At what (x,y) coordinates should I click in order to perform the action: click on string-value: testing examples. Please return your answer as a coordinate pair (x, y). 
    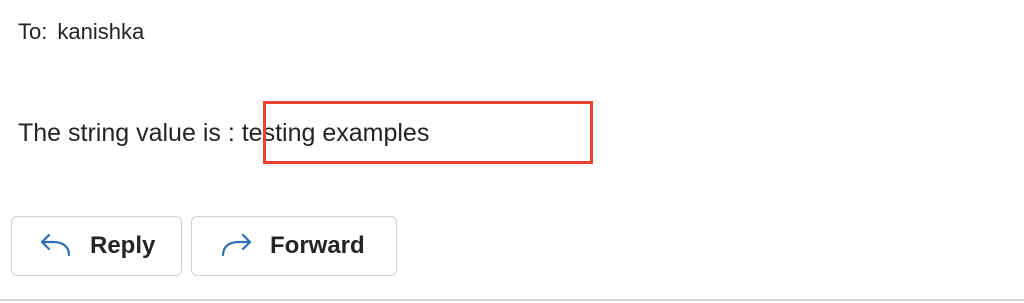
    Looking at the image, I should click on (335, 133).